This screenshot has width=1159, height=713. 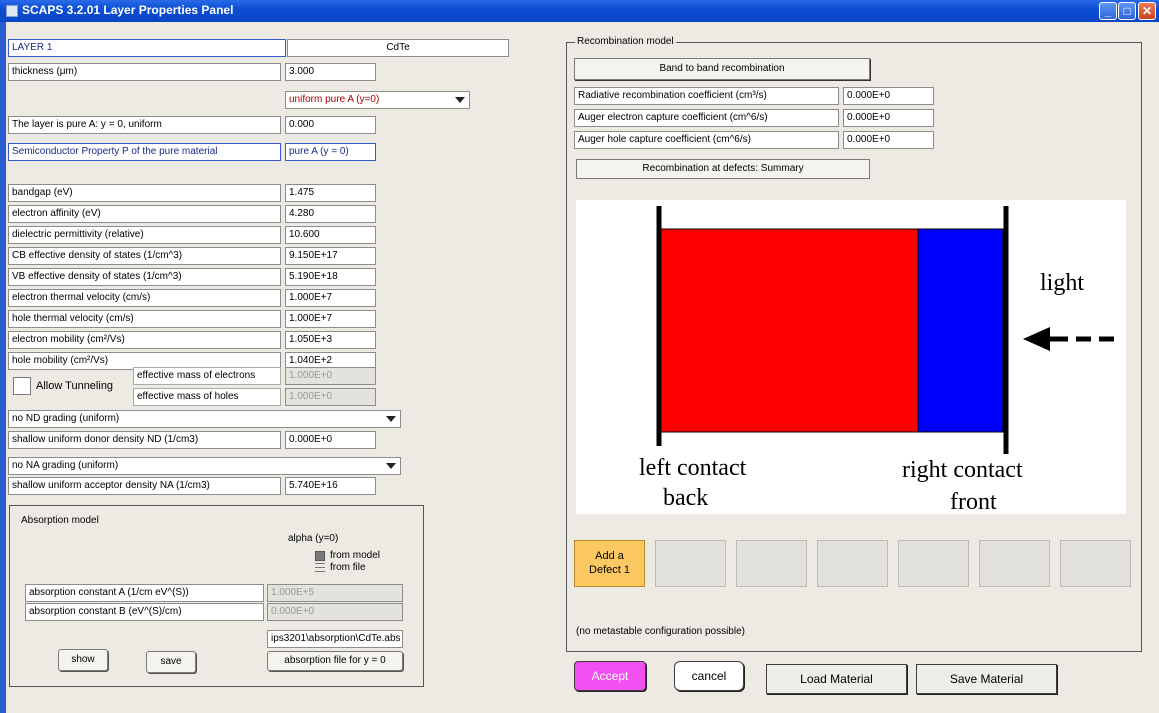 I want to click on metastable-note: (no metastable configuration possible), so click(x=660, y=631).